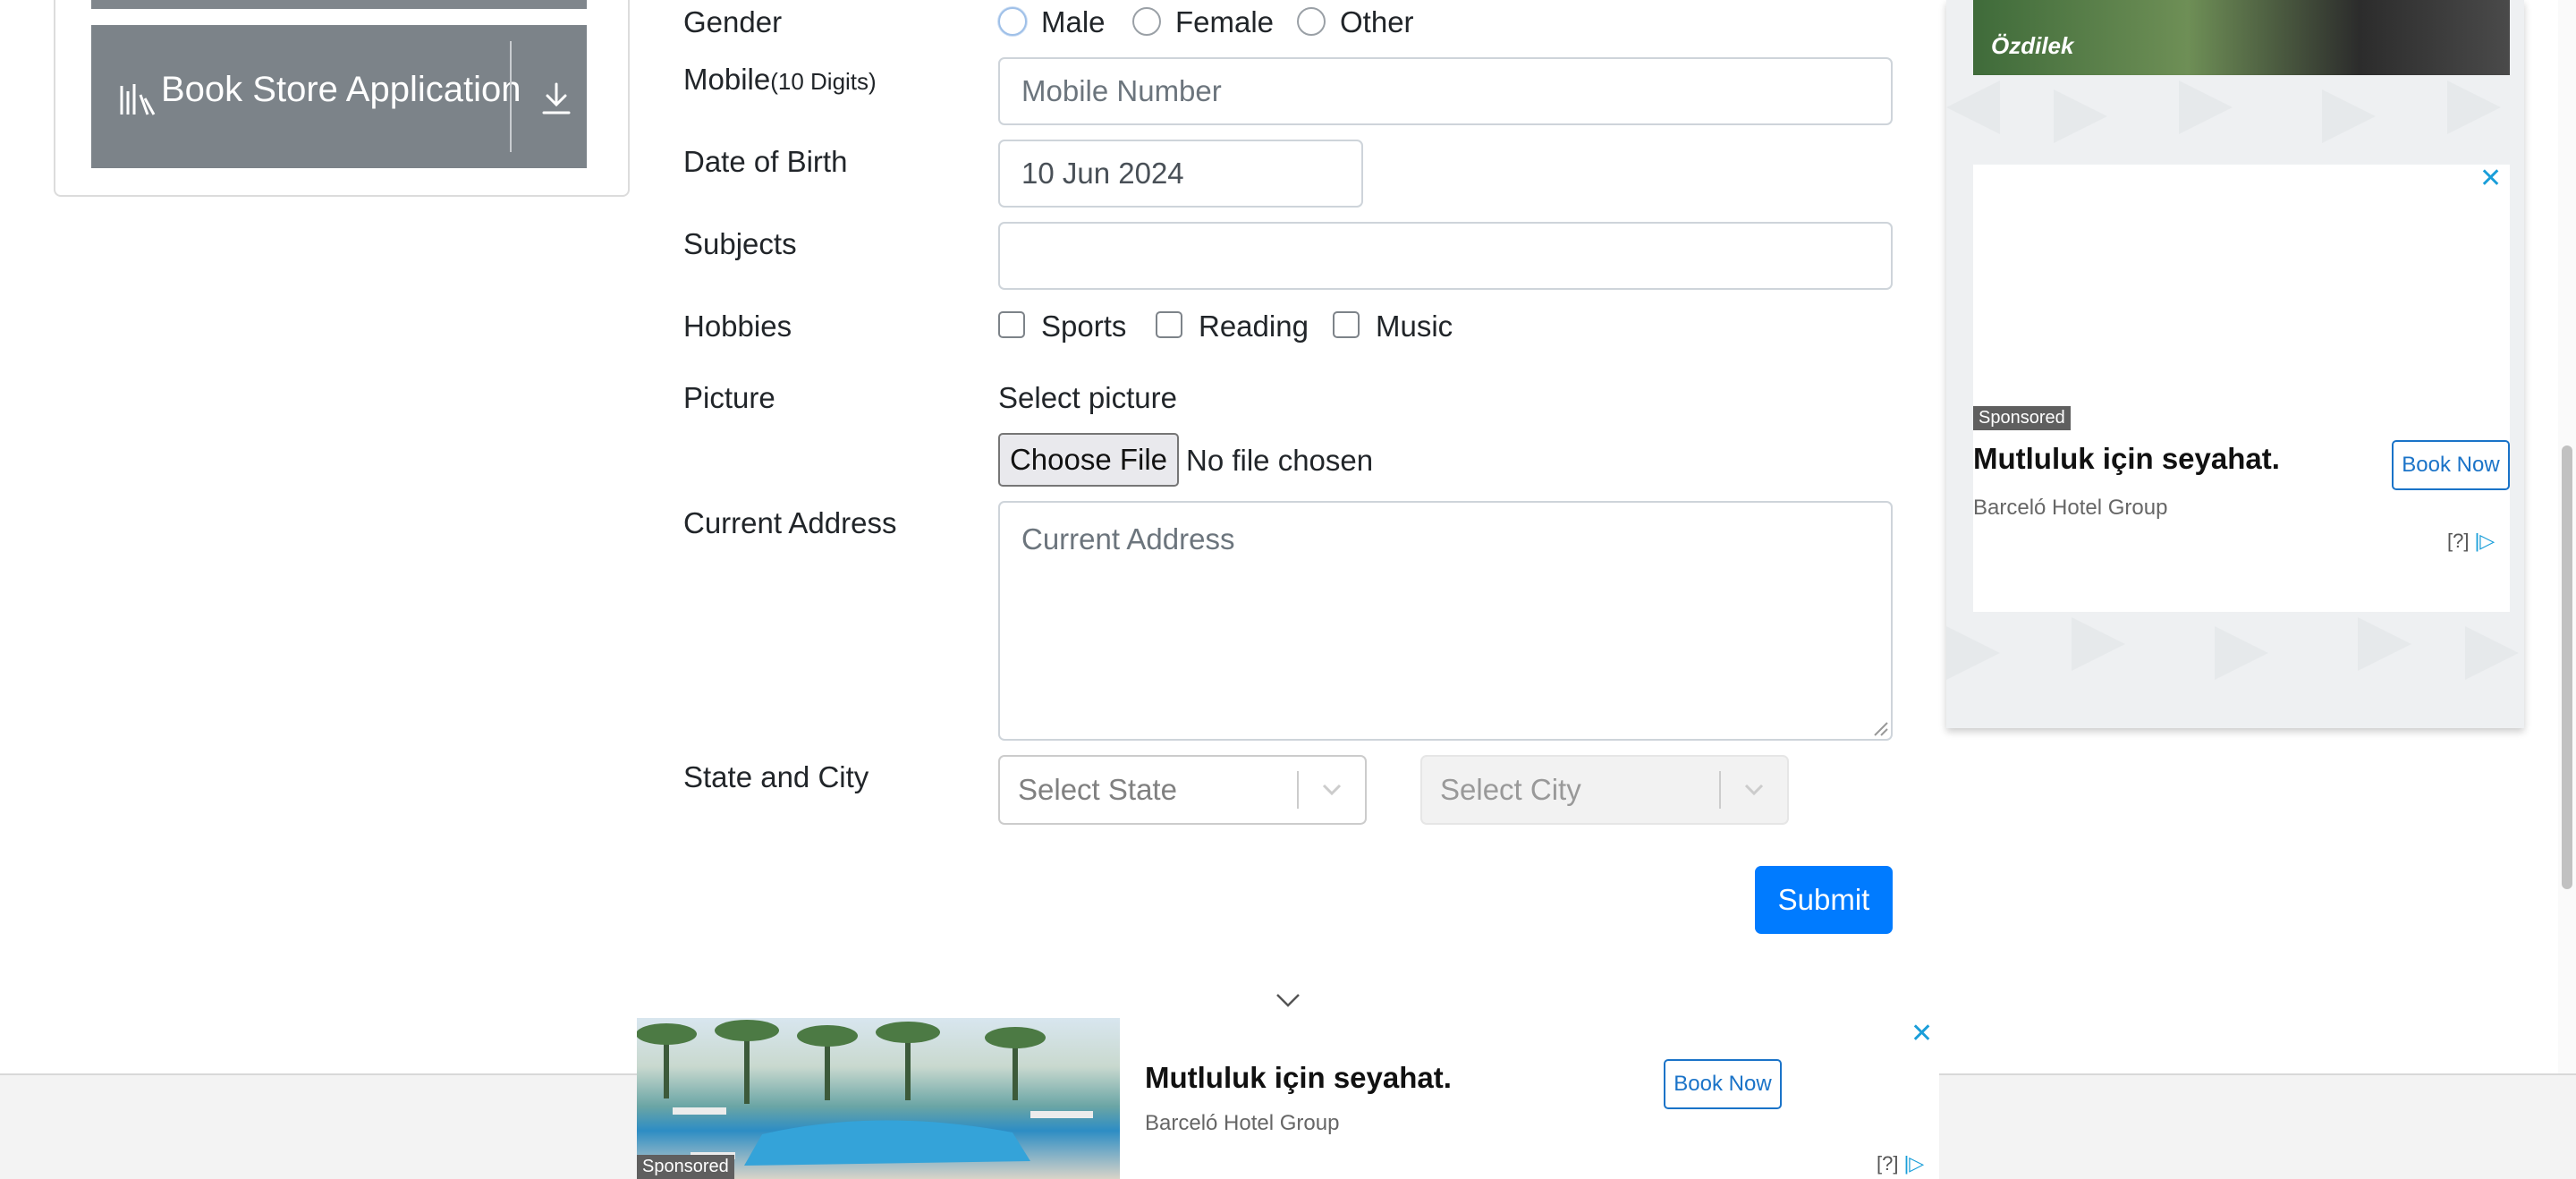 This screenshot has height=1179, width=2576. What do you see at coordinates (1169, 325) in the screenshot?
I see `hobby-reading-checkbox` at bounding box center [1169, 325].